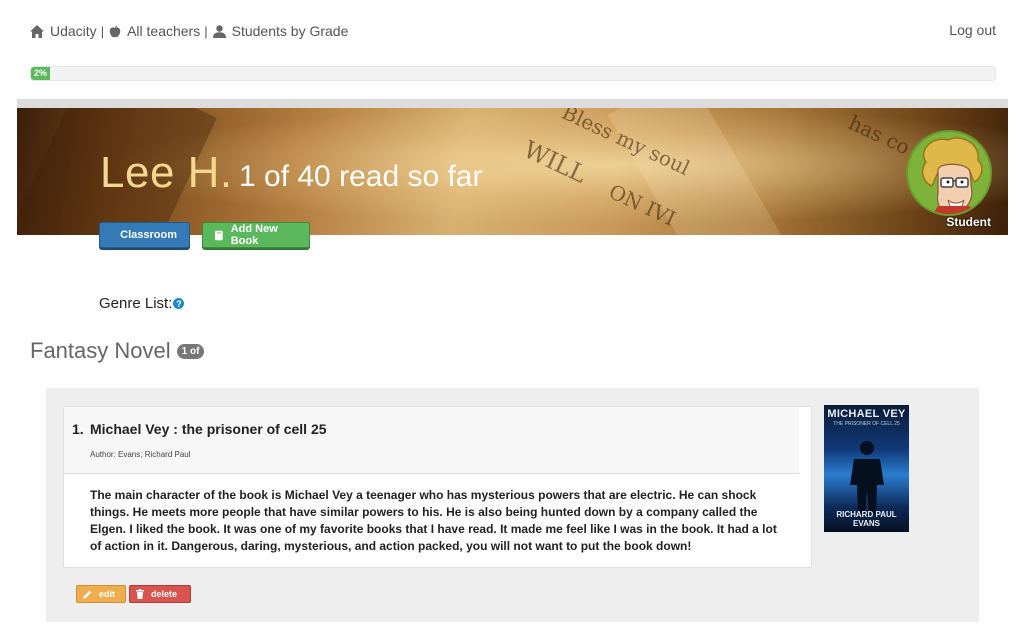 This screenshot has width=1024, height=636. I want to click on genre-name: Fantasy Novel, so click(100, 350).